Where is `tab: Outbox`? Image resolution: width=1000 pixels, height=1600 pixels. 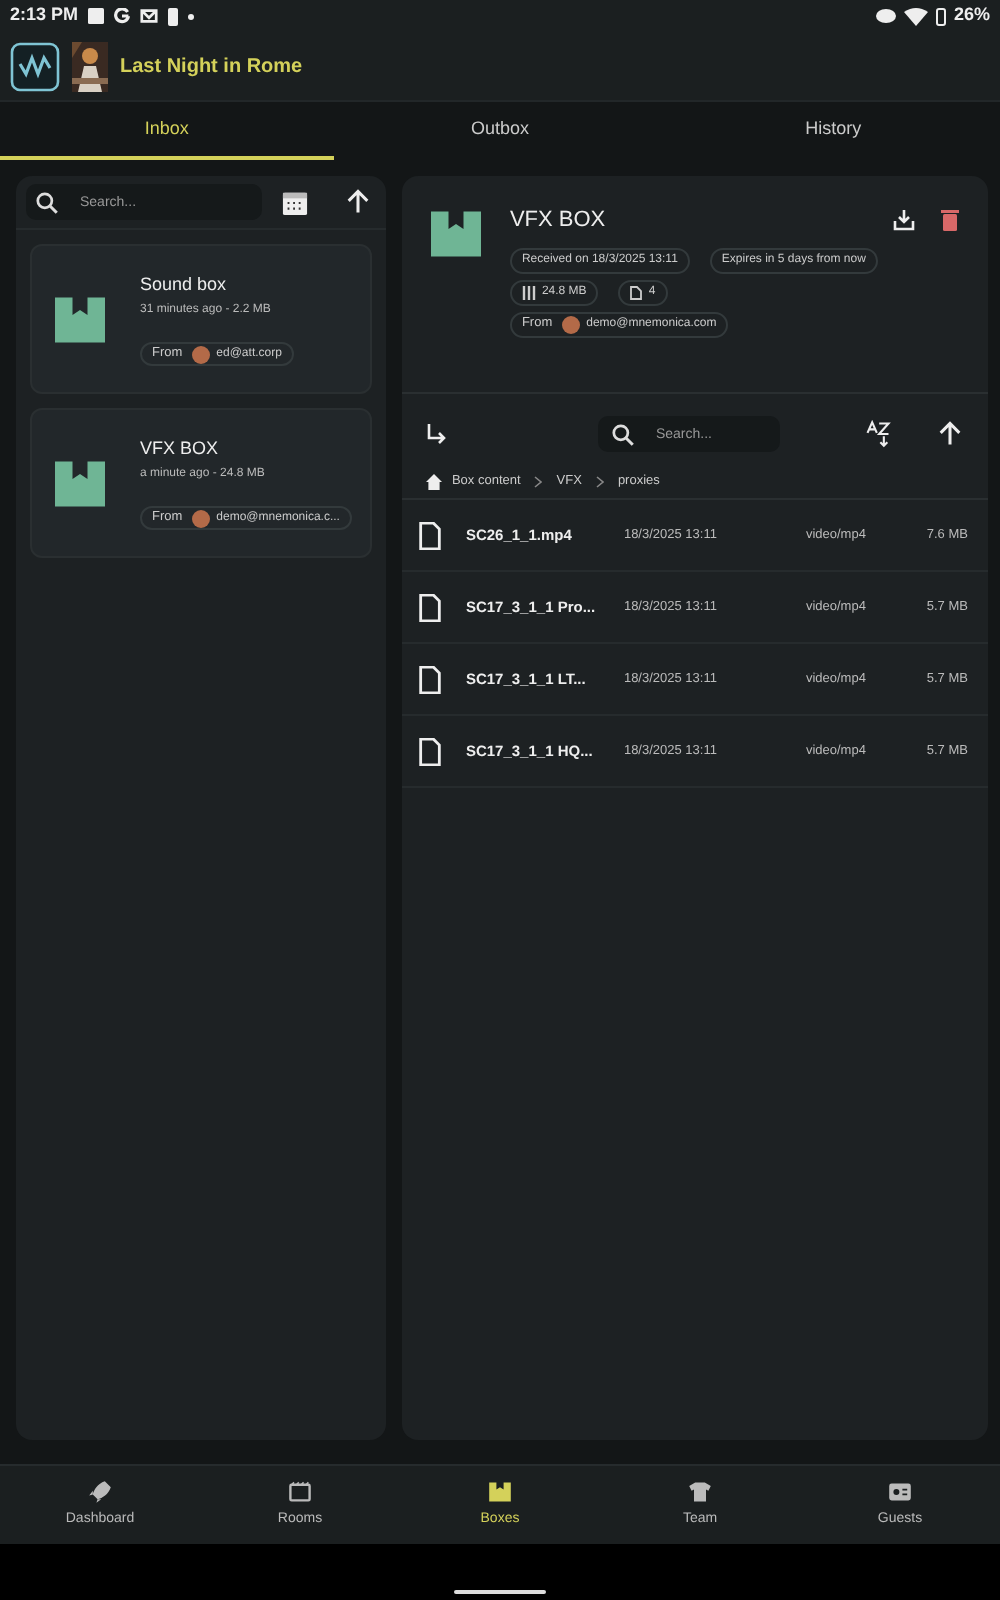
tab: Outbox is located at coordinates (500, 131).